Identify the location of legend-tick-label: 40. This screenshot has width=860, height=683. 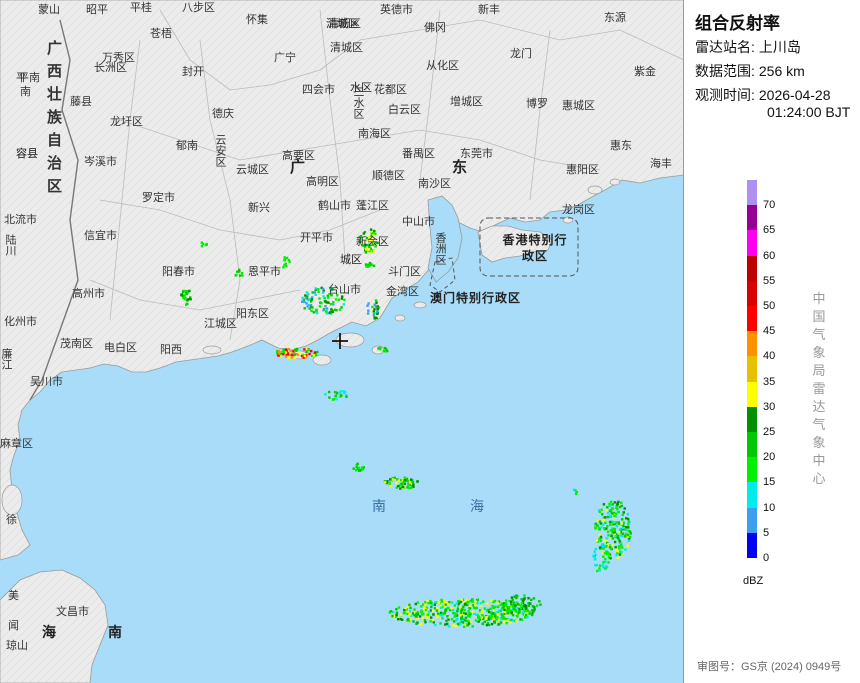
(769, 356).